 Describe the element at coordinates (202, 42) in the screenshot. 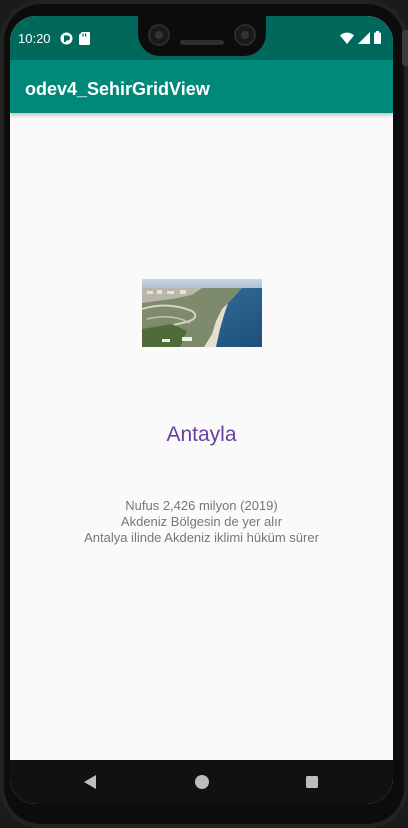

I see `earpiece-speaker` at that location.